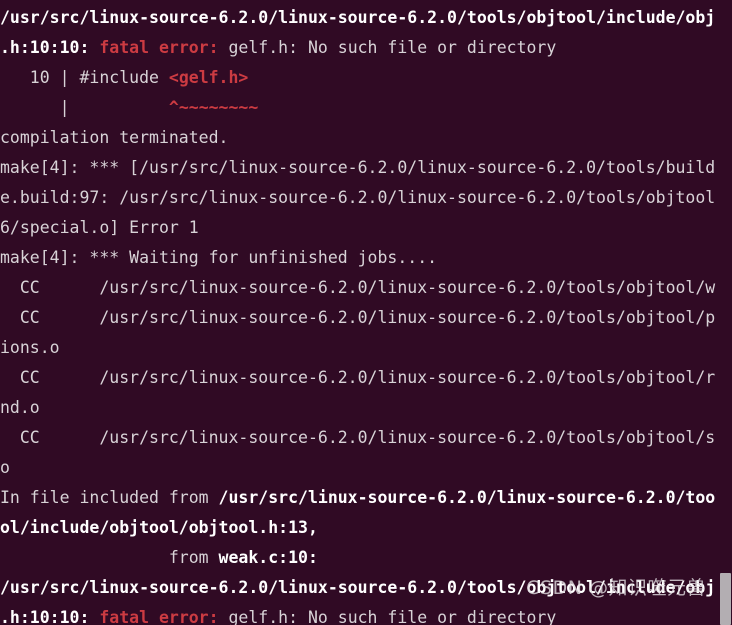 The image size is (732, 625). I want to click on terminal-line: ol/include/objtool/objtool.h:13,, so click(366, 528).